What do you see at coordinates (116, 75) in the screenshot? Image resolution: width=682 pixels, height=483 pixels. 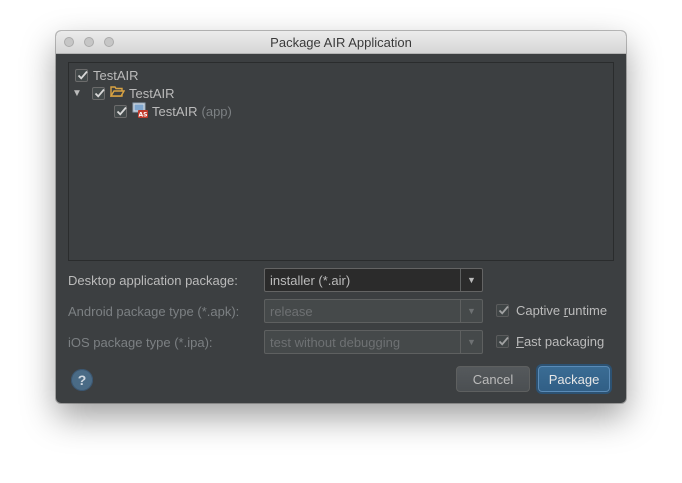 I see `tree-item-root-label: TestAIR` at bounding box center [116, 75].